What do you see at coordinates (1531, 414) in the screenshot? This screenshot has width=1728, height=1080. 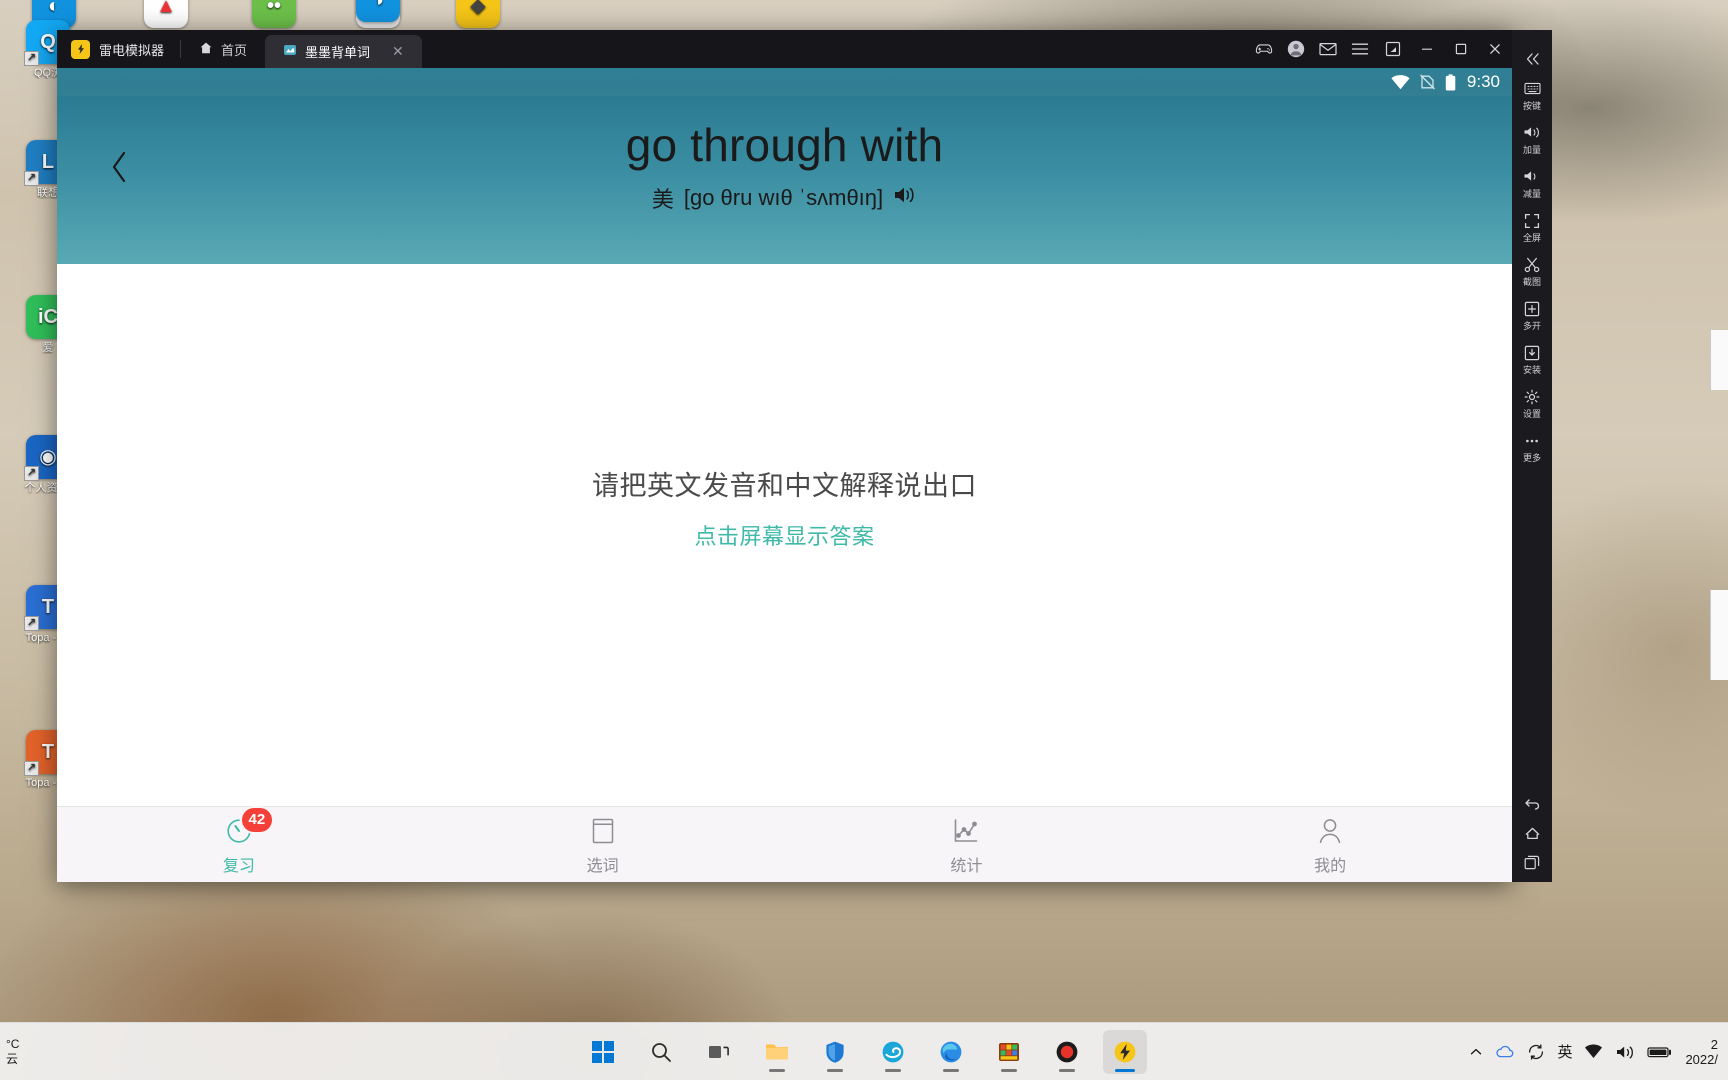 I see `sidebar-label: 设置` at bounding box center [1531, 414].